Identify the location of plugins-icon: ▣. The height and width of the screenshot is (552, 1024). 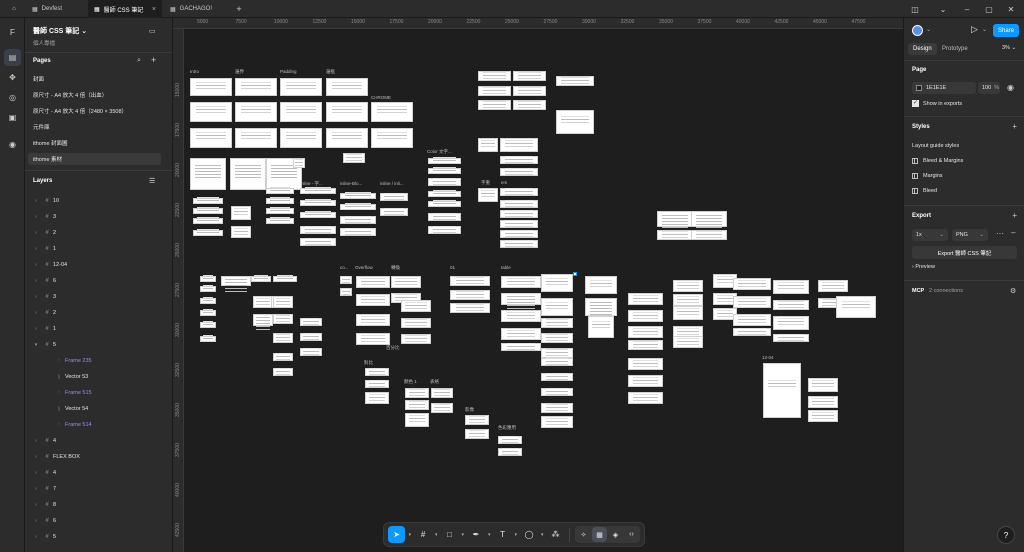
(12, 117).